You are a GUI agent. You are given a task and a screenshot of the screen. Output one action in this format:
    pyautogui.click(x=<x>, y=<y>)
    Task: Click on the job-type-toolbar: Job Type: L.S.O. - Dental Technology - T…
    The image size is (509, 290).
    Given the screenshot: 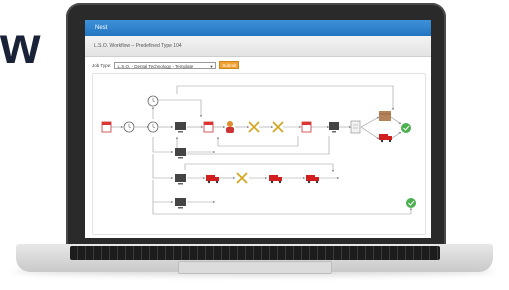 What is the action you would take?
    pyautogui.click(x=166, y=65)
    